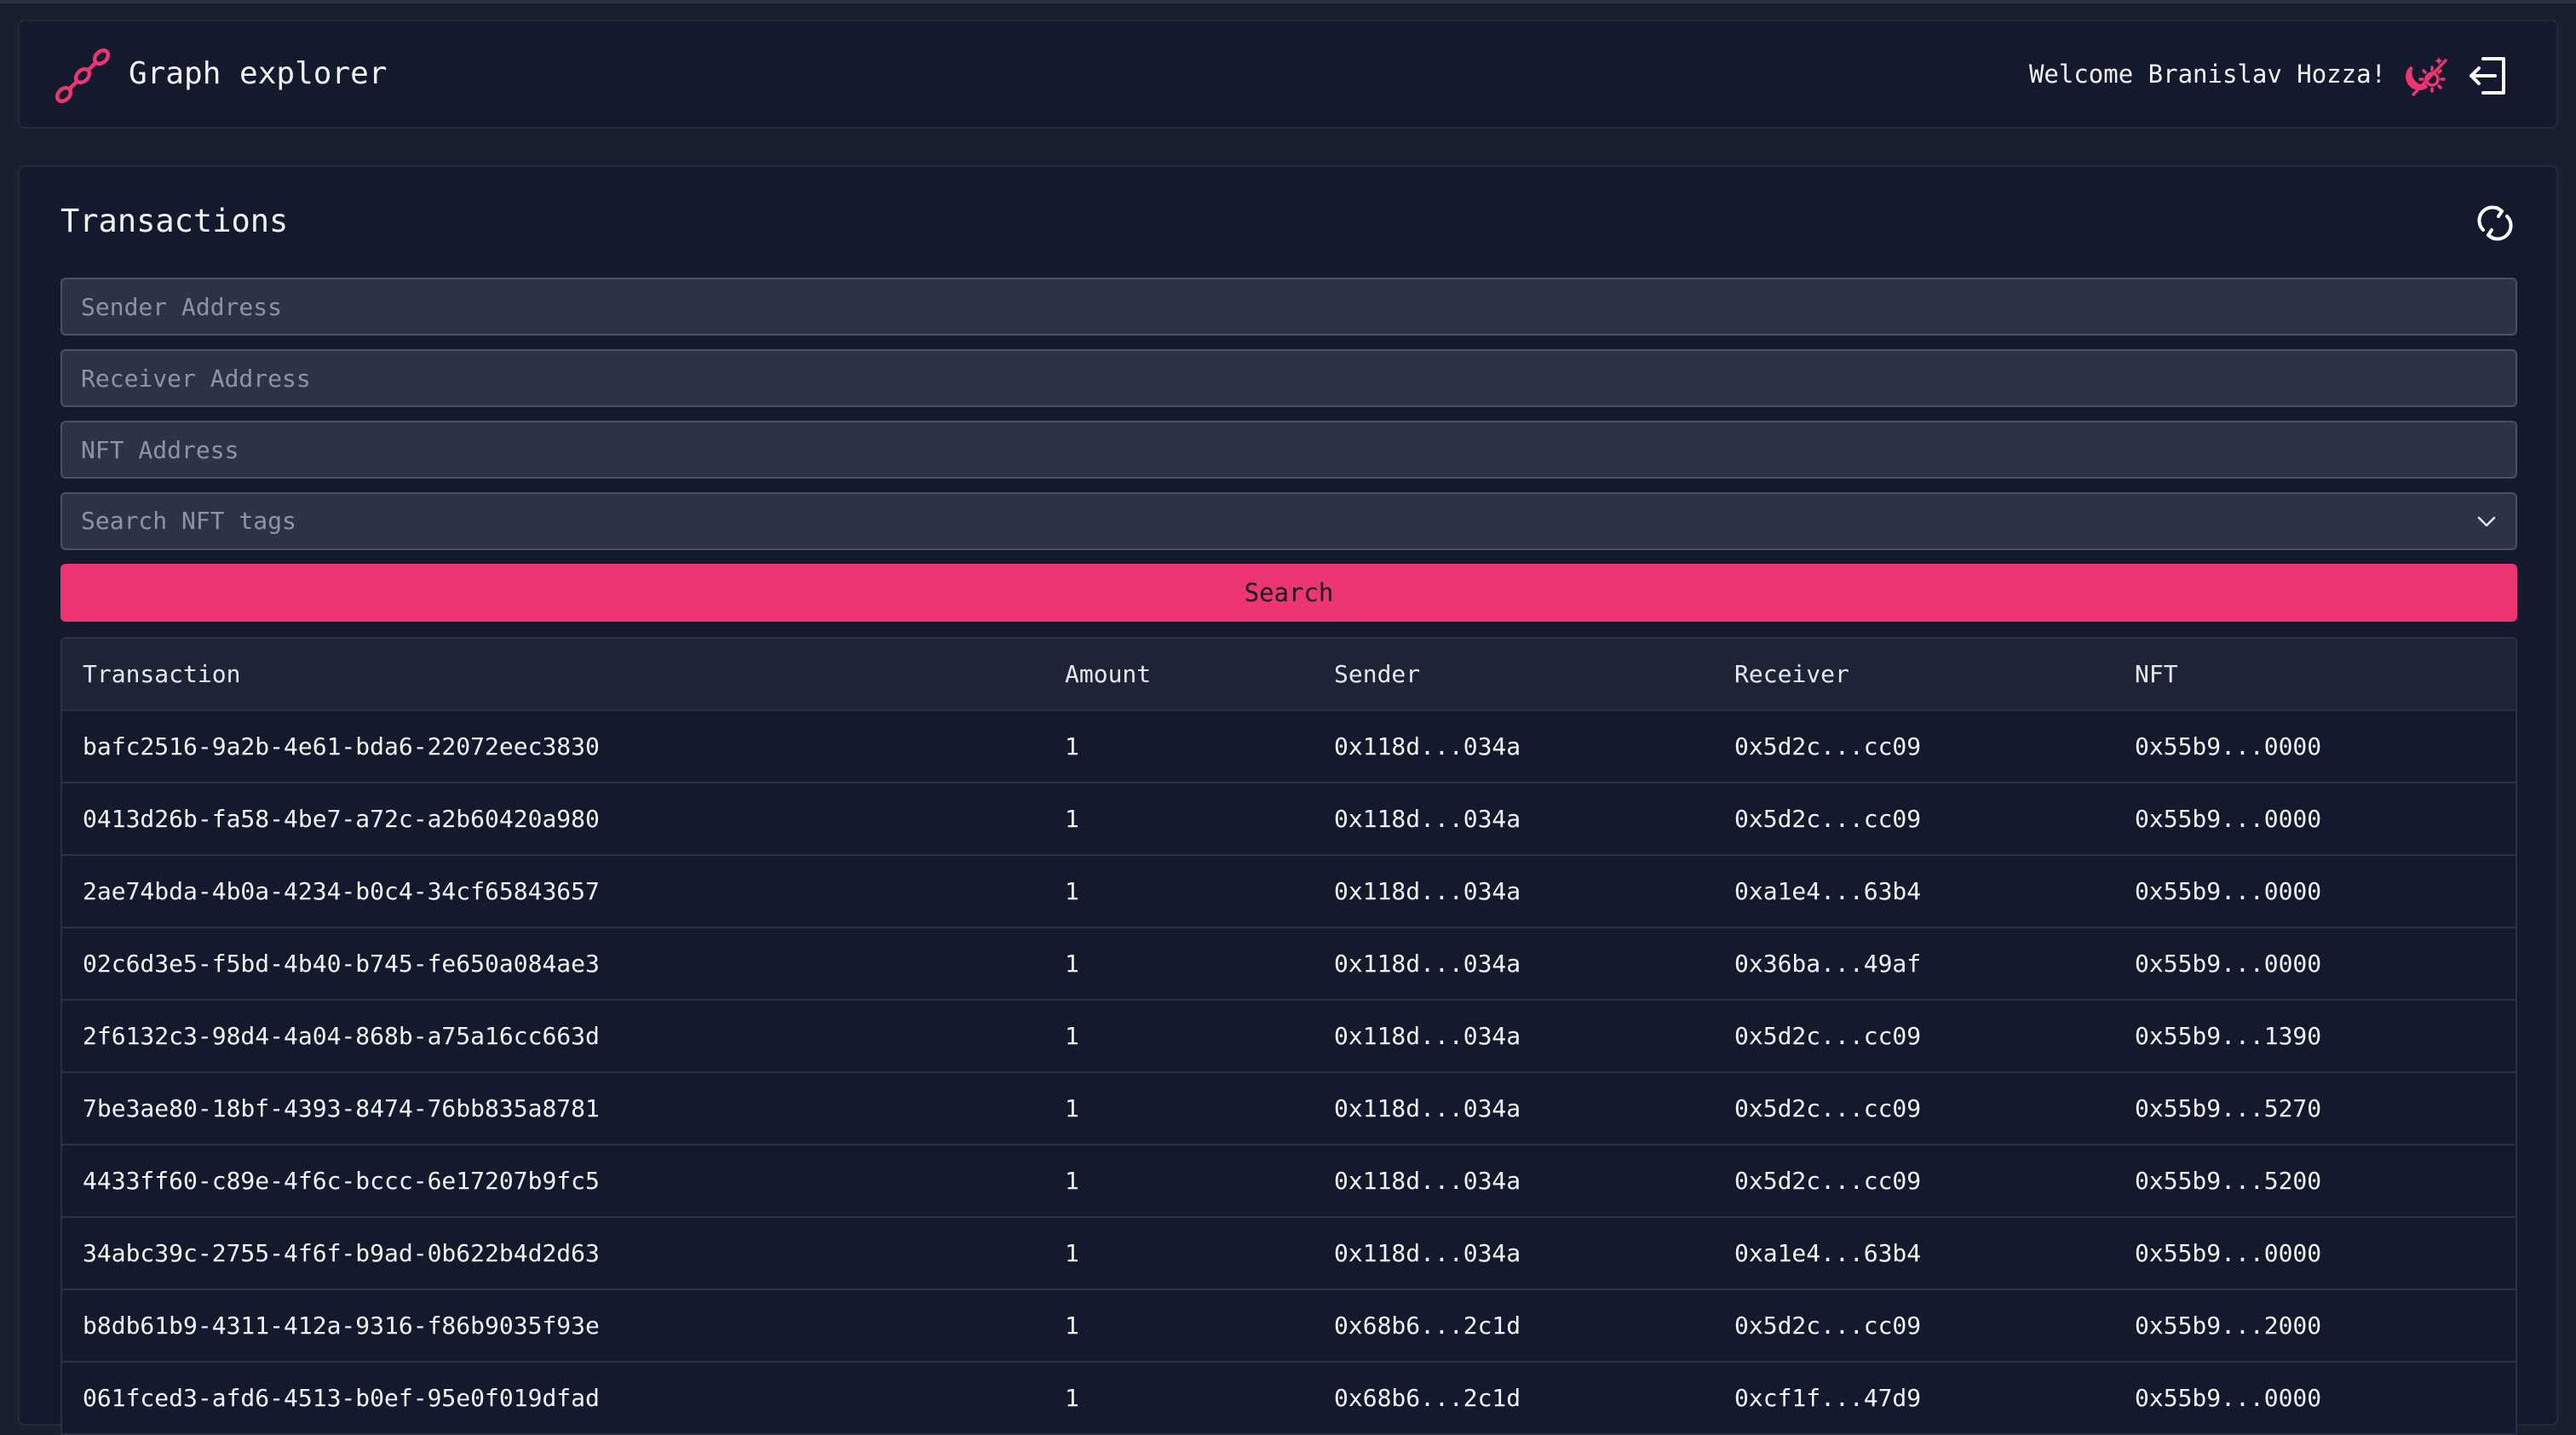 This screenshot has height=1435, width=2576. What do you see at coordinates (83, 76) in the screenshot?
I see `chain-link-icon` at bounding box center [83, 76].